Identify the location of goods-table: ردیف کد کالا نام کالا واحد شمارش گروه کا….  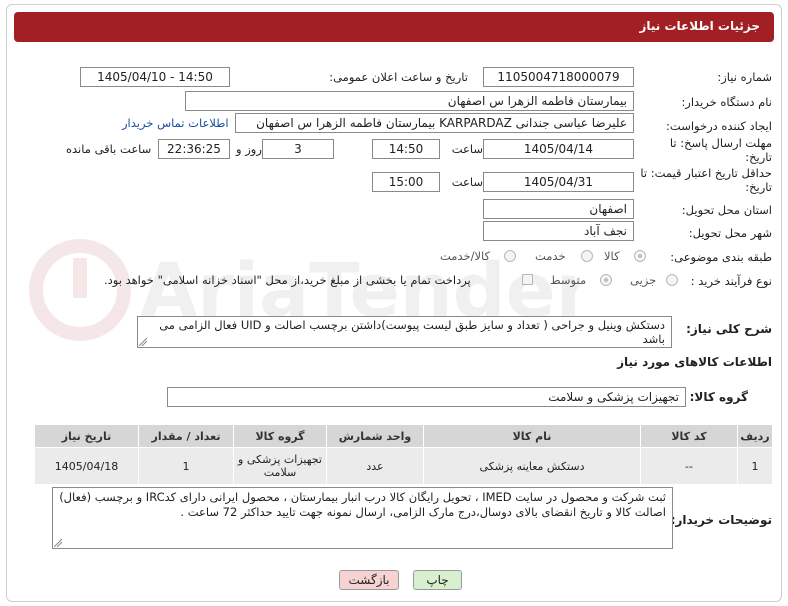
(403, 454).